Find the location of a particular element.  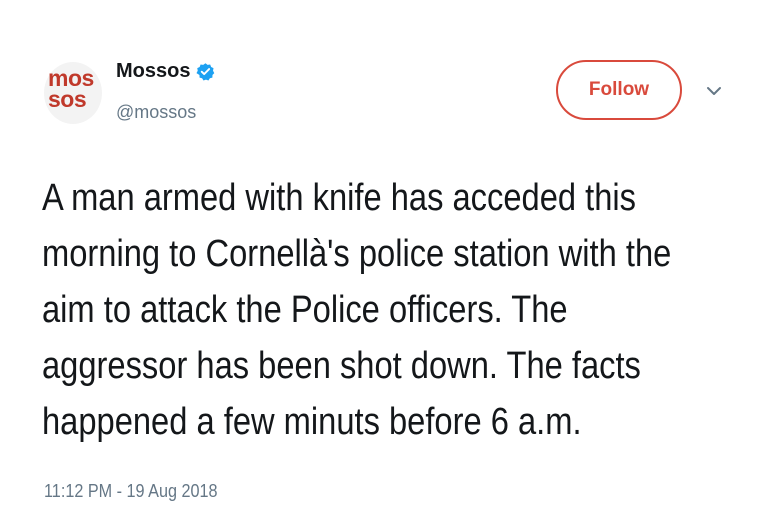

tweet-text-line: happened a few minuts before 6 a.m. is located at coordinates (312, 422).